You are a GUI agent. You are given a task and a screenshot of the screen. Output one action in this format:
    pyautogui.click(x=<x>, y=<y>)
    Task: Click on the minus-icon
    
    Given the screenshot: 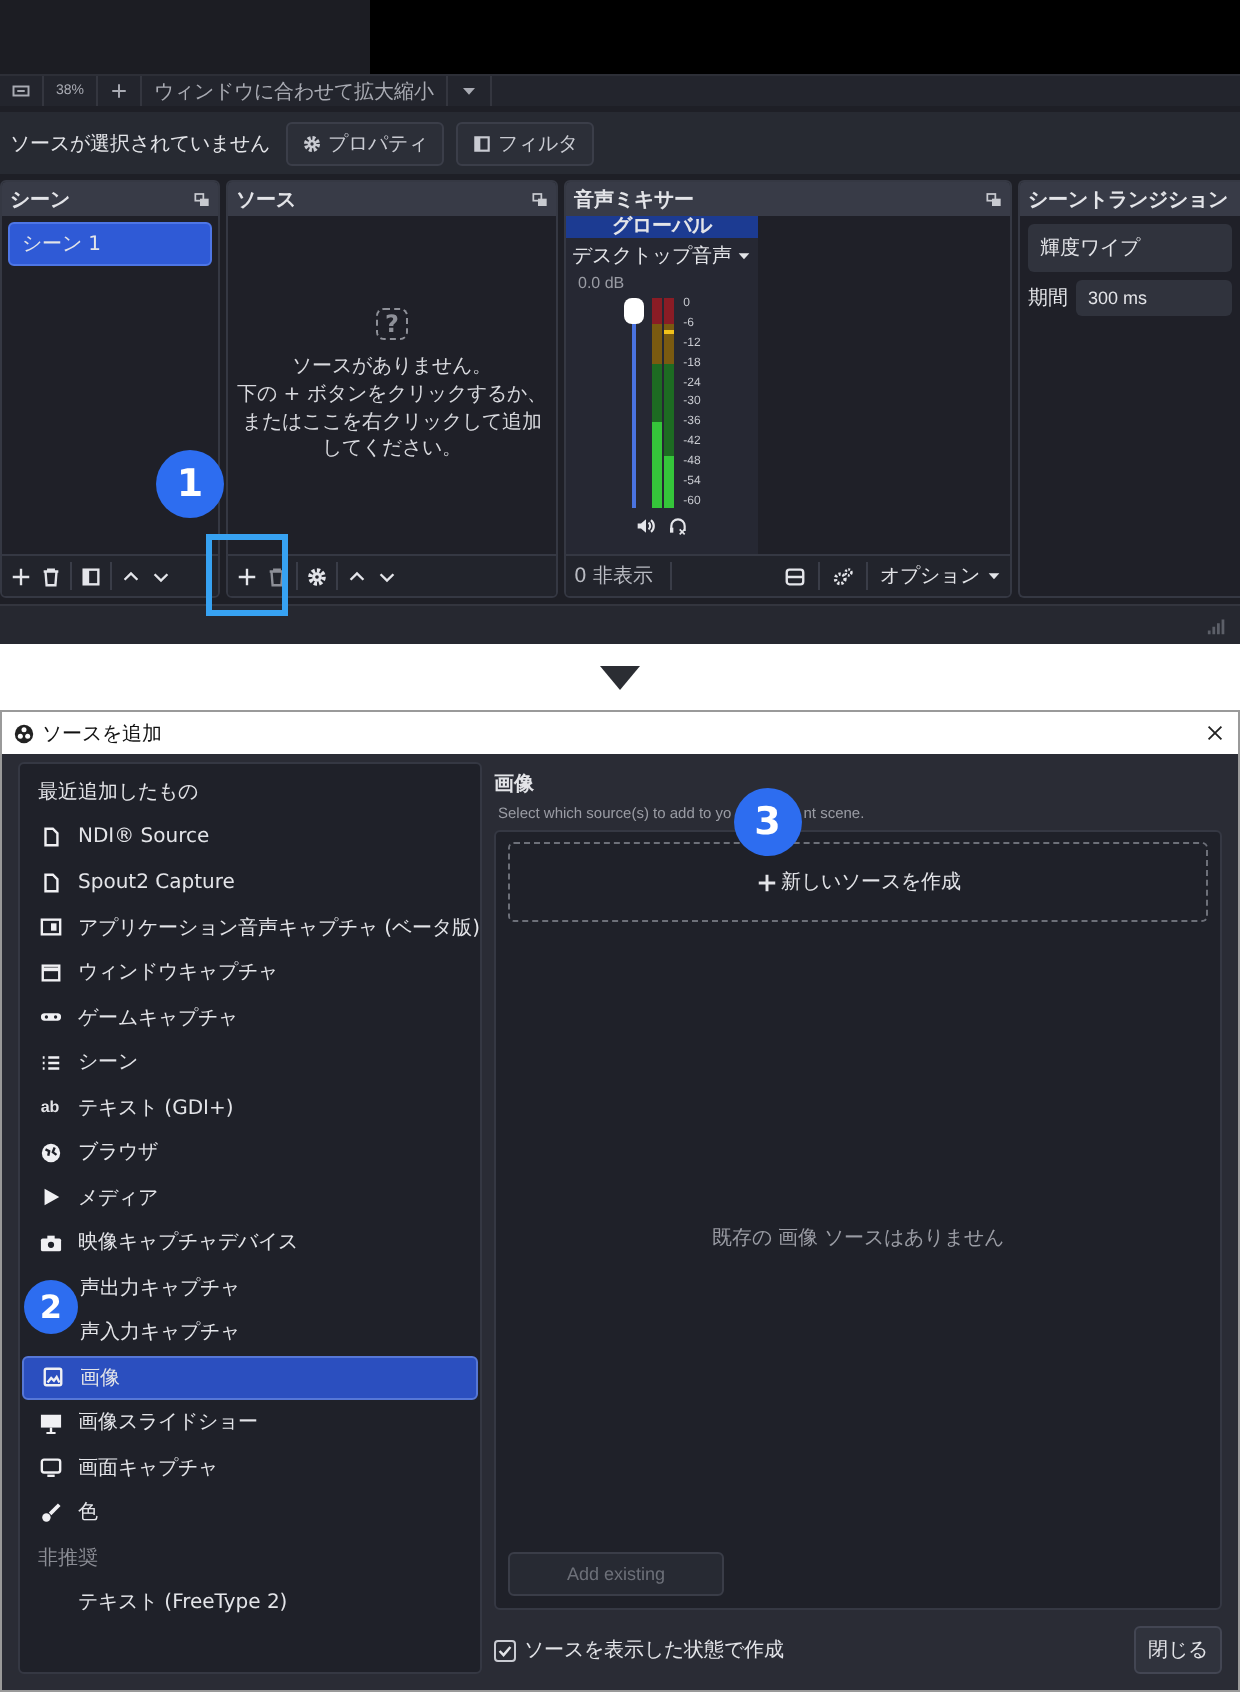 What is the action you would take?
    pyautogui.click(x=21, y=91)
    